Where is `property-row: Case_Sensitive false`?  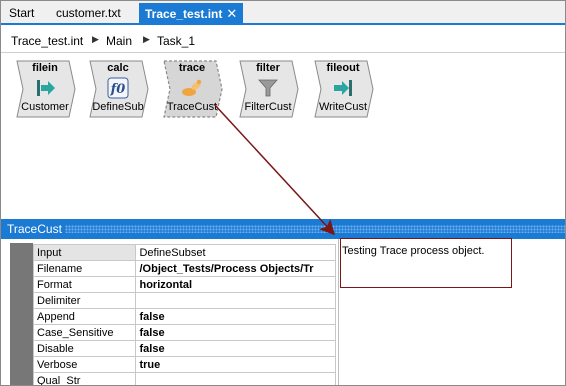 property-row: Case_Sensitive false is located at coordinates (184, 332).